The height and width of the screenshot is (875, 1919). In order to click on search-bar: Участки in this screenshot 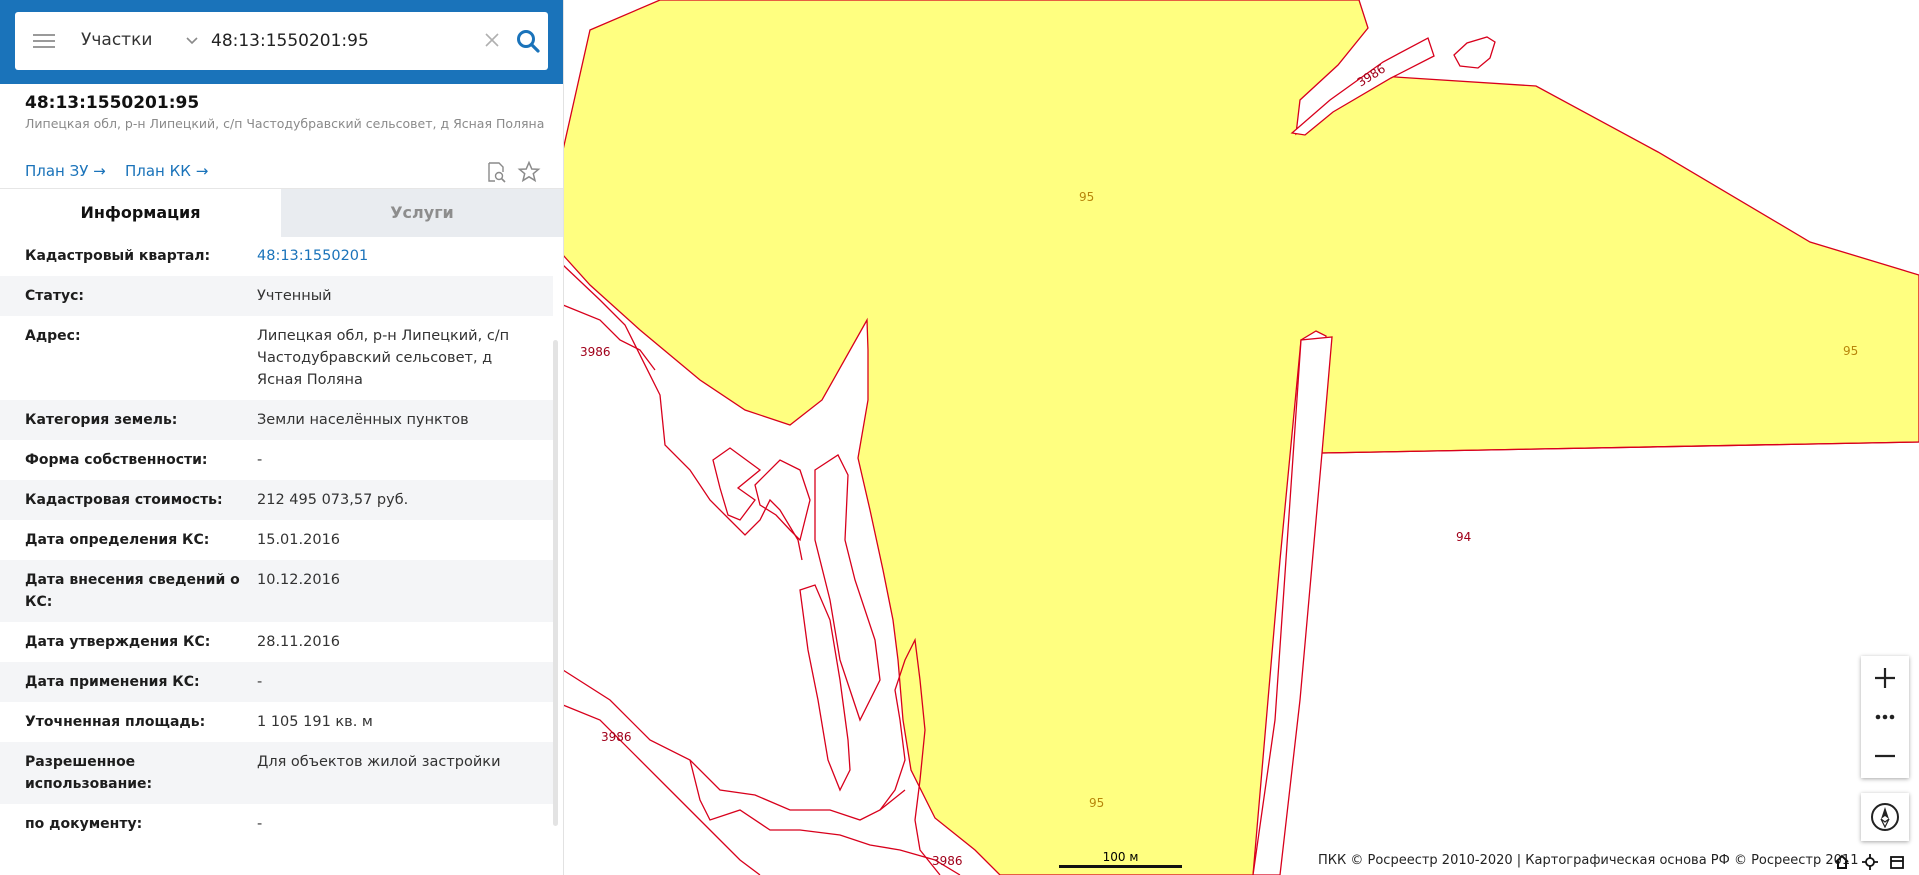, I will do `click(281, 42)`.